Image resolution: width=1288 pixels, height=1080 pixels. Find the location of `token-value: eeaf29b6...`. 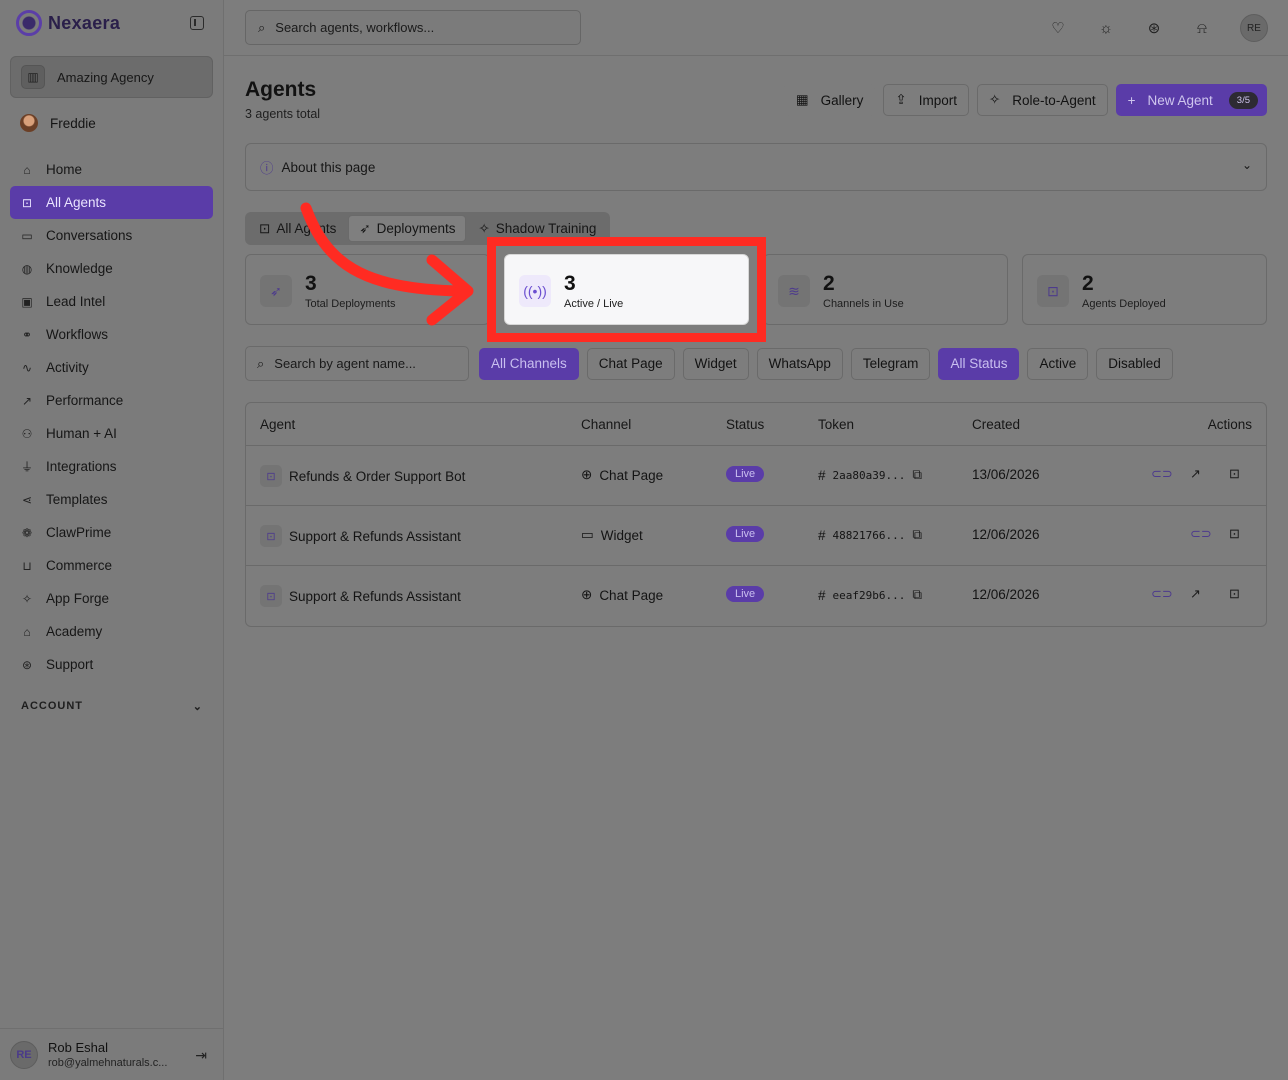

token-value: eeaf29b6... is located at coordinates (869, 595).